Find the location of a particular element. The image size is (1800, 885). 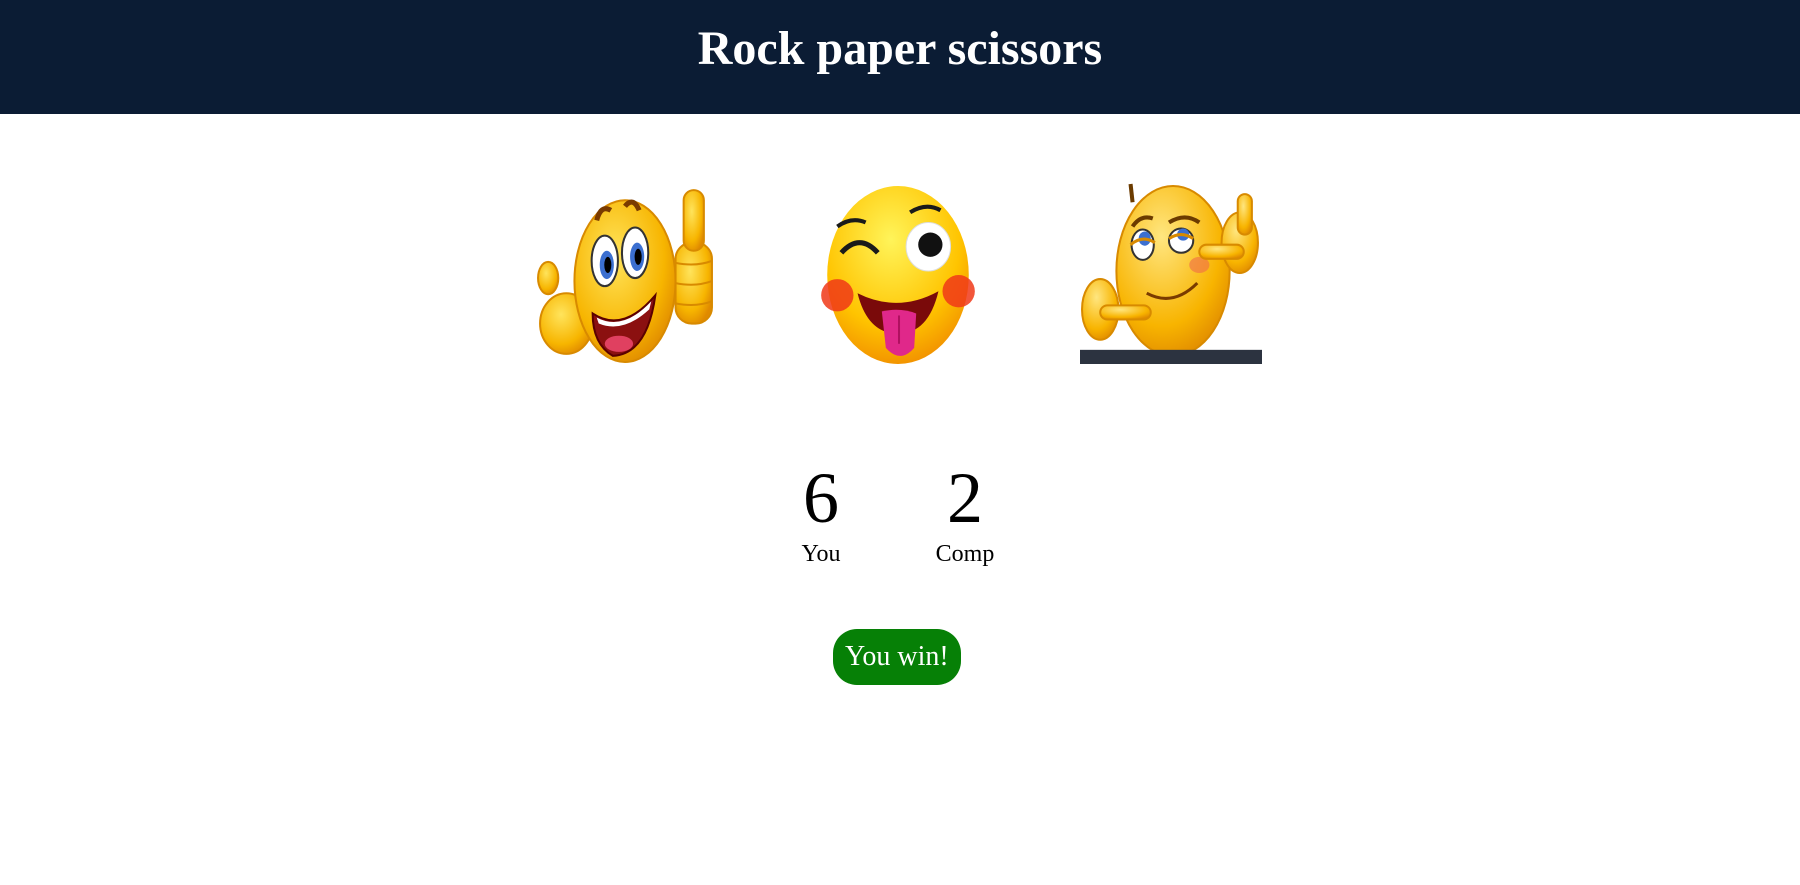

page-title: Rock paper scissors is located at coordinates (900, 48).